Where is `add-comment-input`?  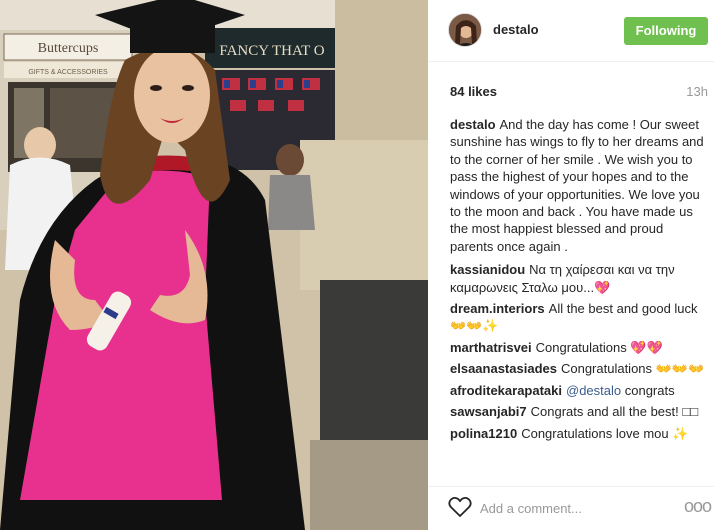
add-comment-input is located at coordinates (575, 508).